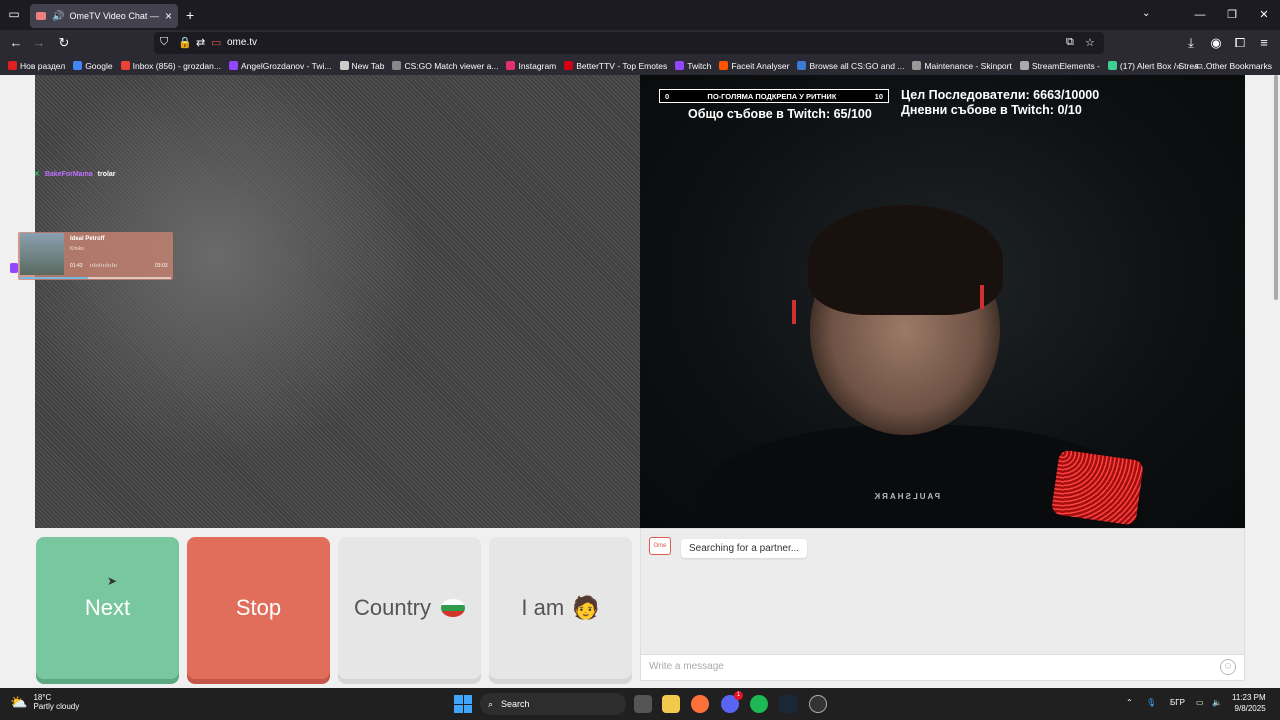 The height and width of the screenshot is (720, 1280). What do you see at coordinates (37, 174) in the screenshot?
I see `moderator-badge-icon: ✕` at bounding box center [37, 174].